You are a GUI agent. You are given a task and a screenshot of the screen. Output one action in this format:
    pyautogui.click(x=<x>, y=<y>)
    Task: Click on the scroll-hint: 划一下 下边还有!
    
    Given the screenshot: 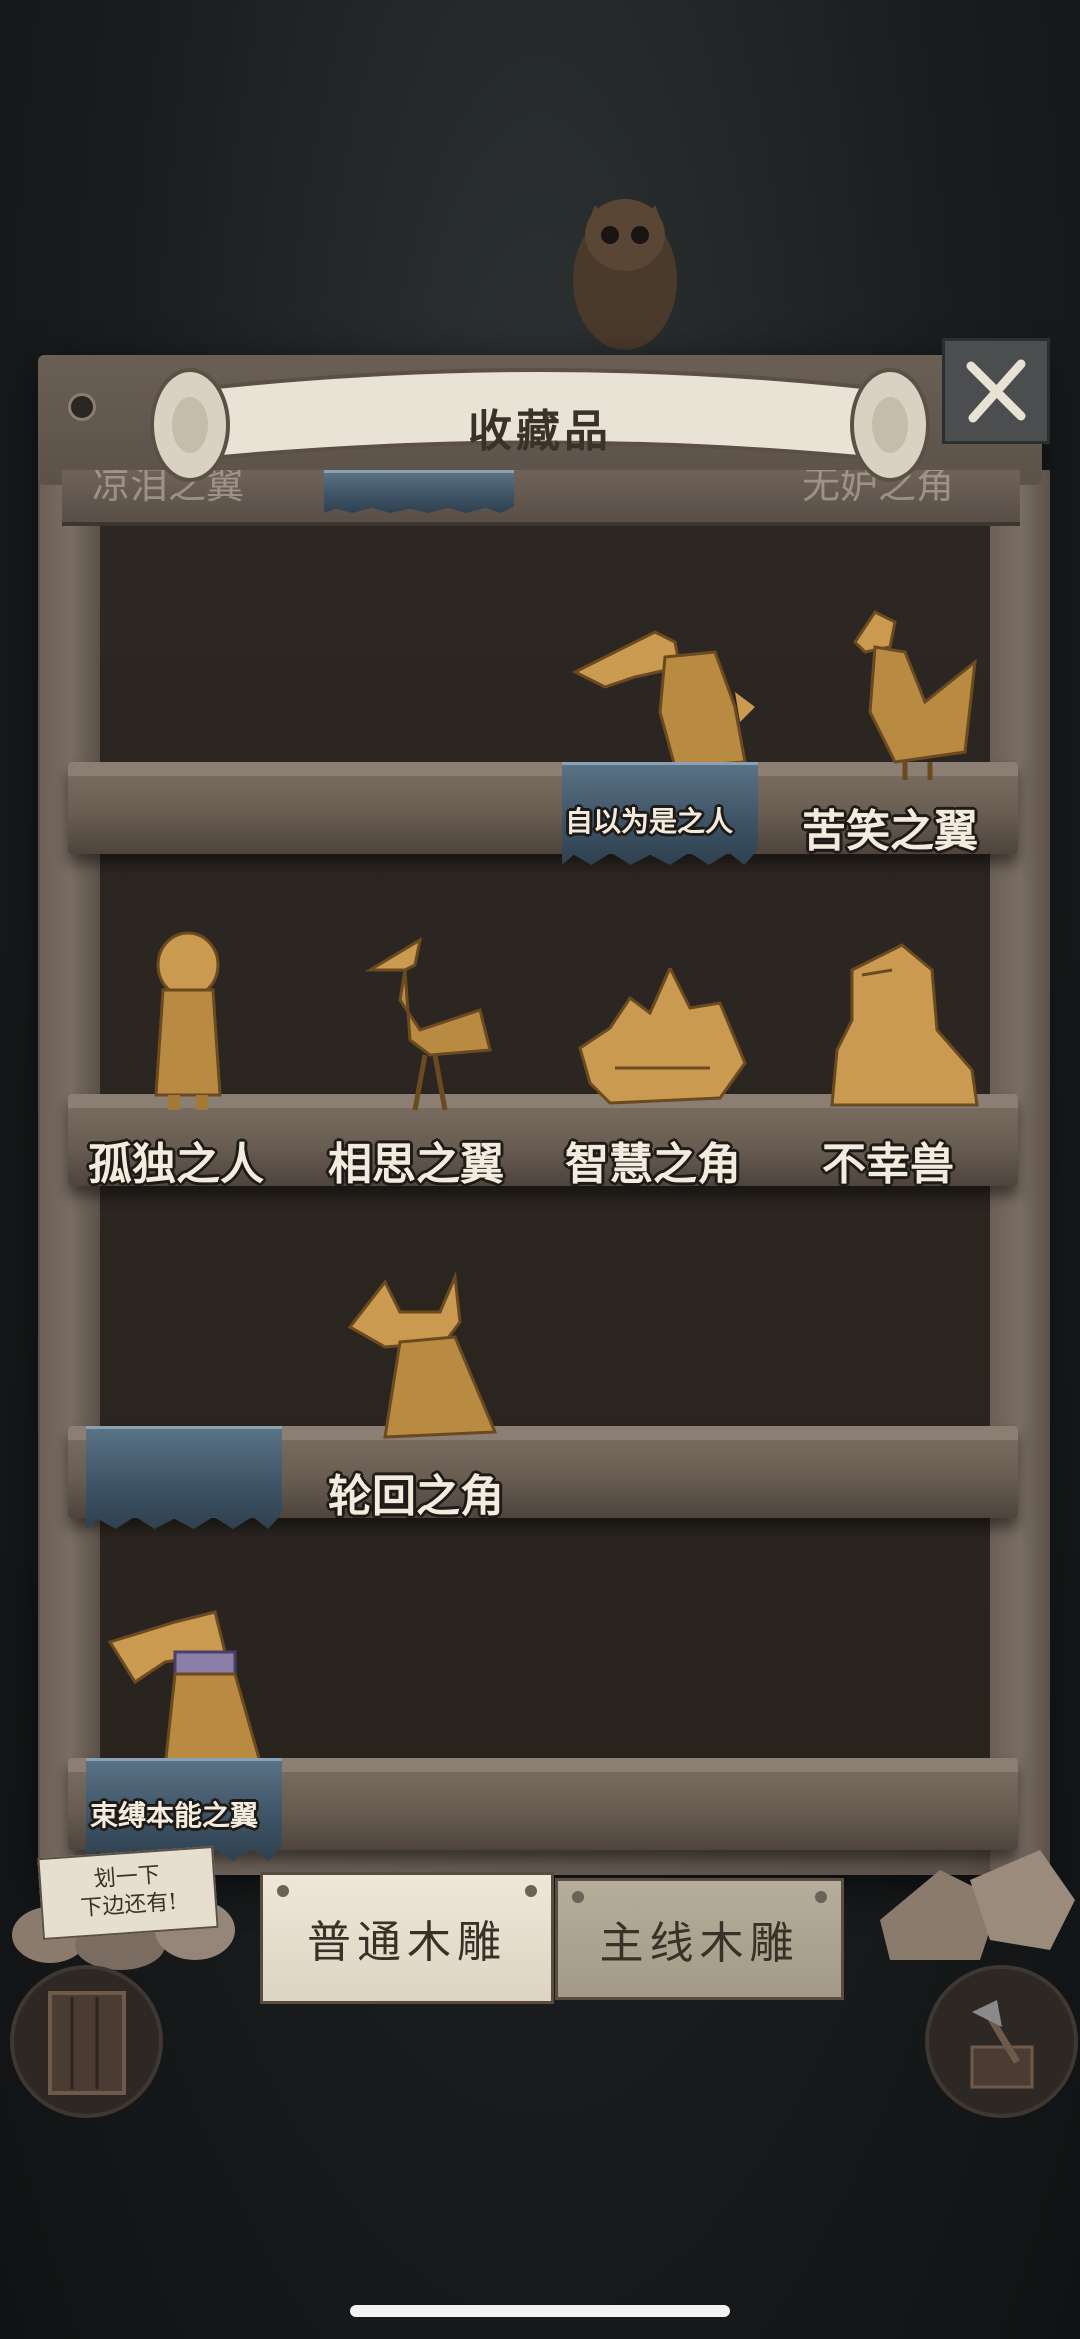 What is the action you would take?
    pyautogui.click(x=128, y=1893)
    